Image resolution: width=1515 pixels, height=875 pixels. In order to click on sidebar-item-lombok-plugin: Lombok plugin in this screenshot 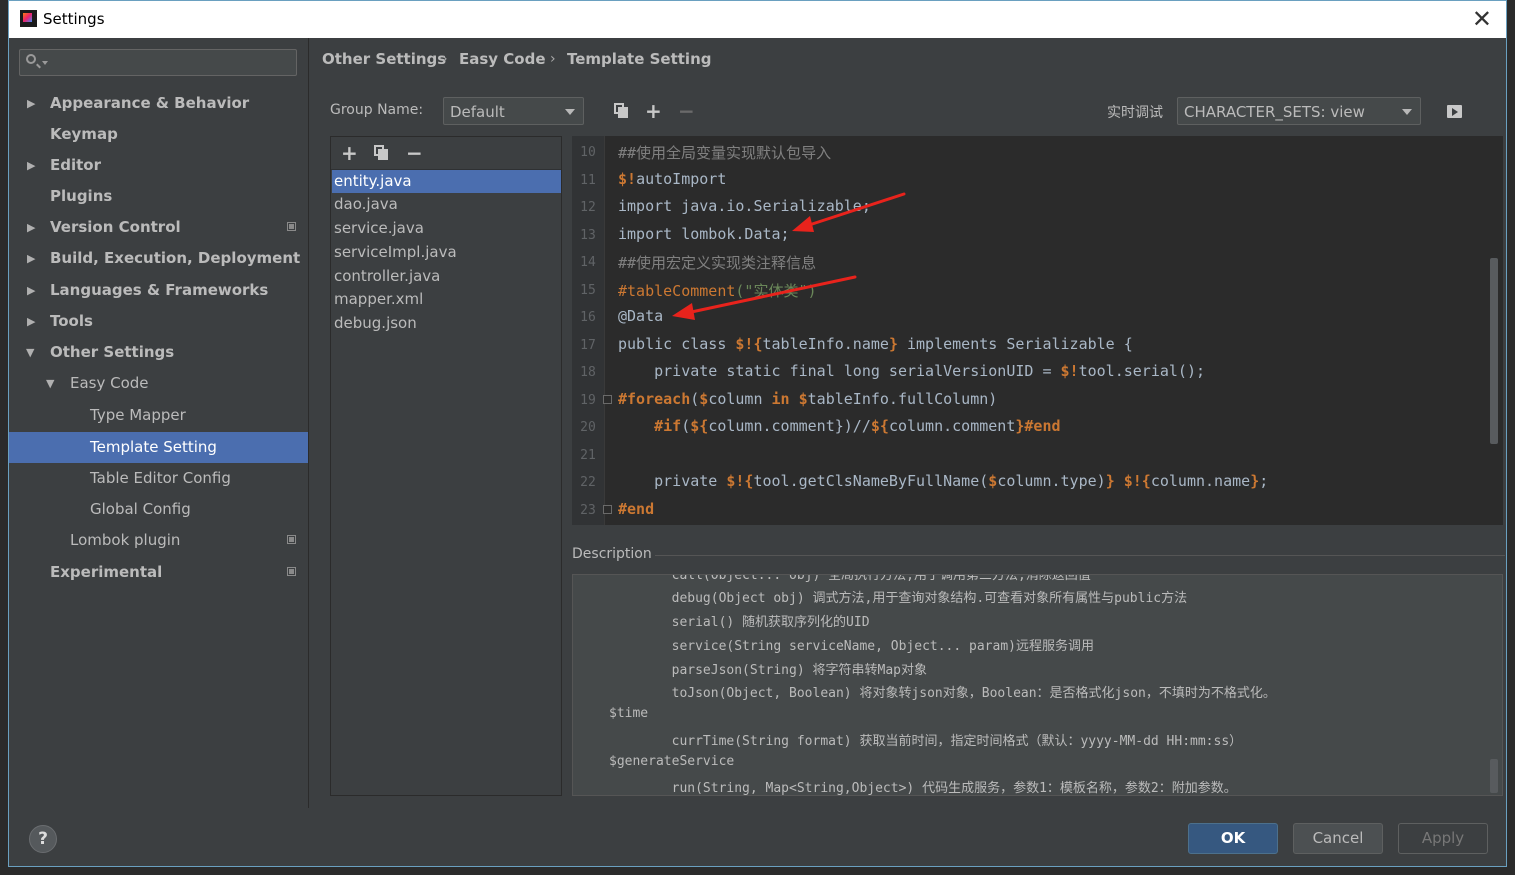, I will do `click(158, 540)`.